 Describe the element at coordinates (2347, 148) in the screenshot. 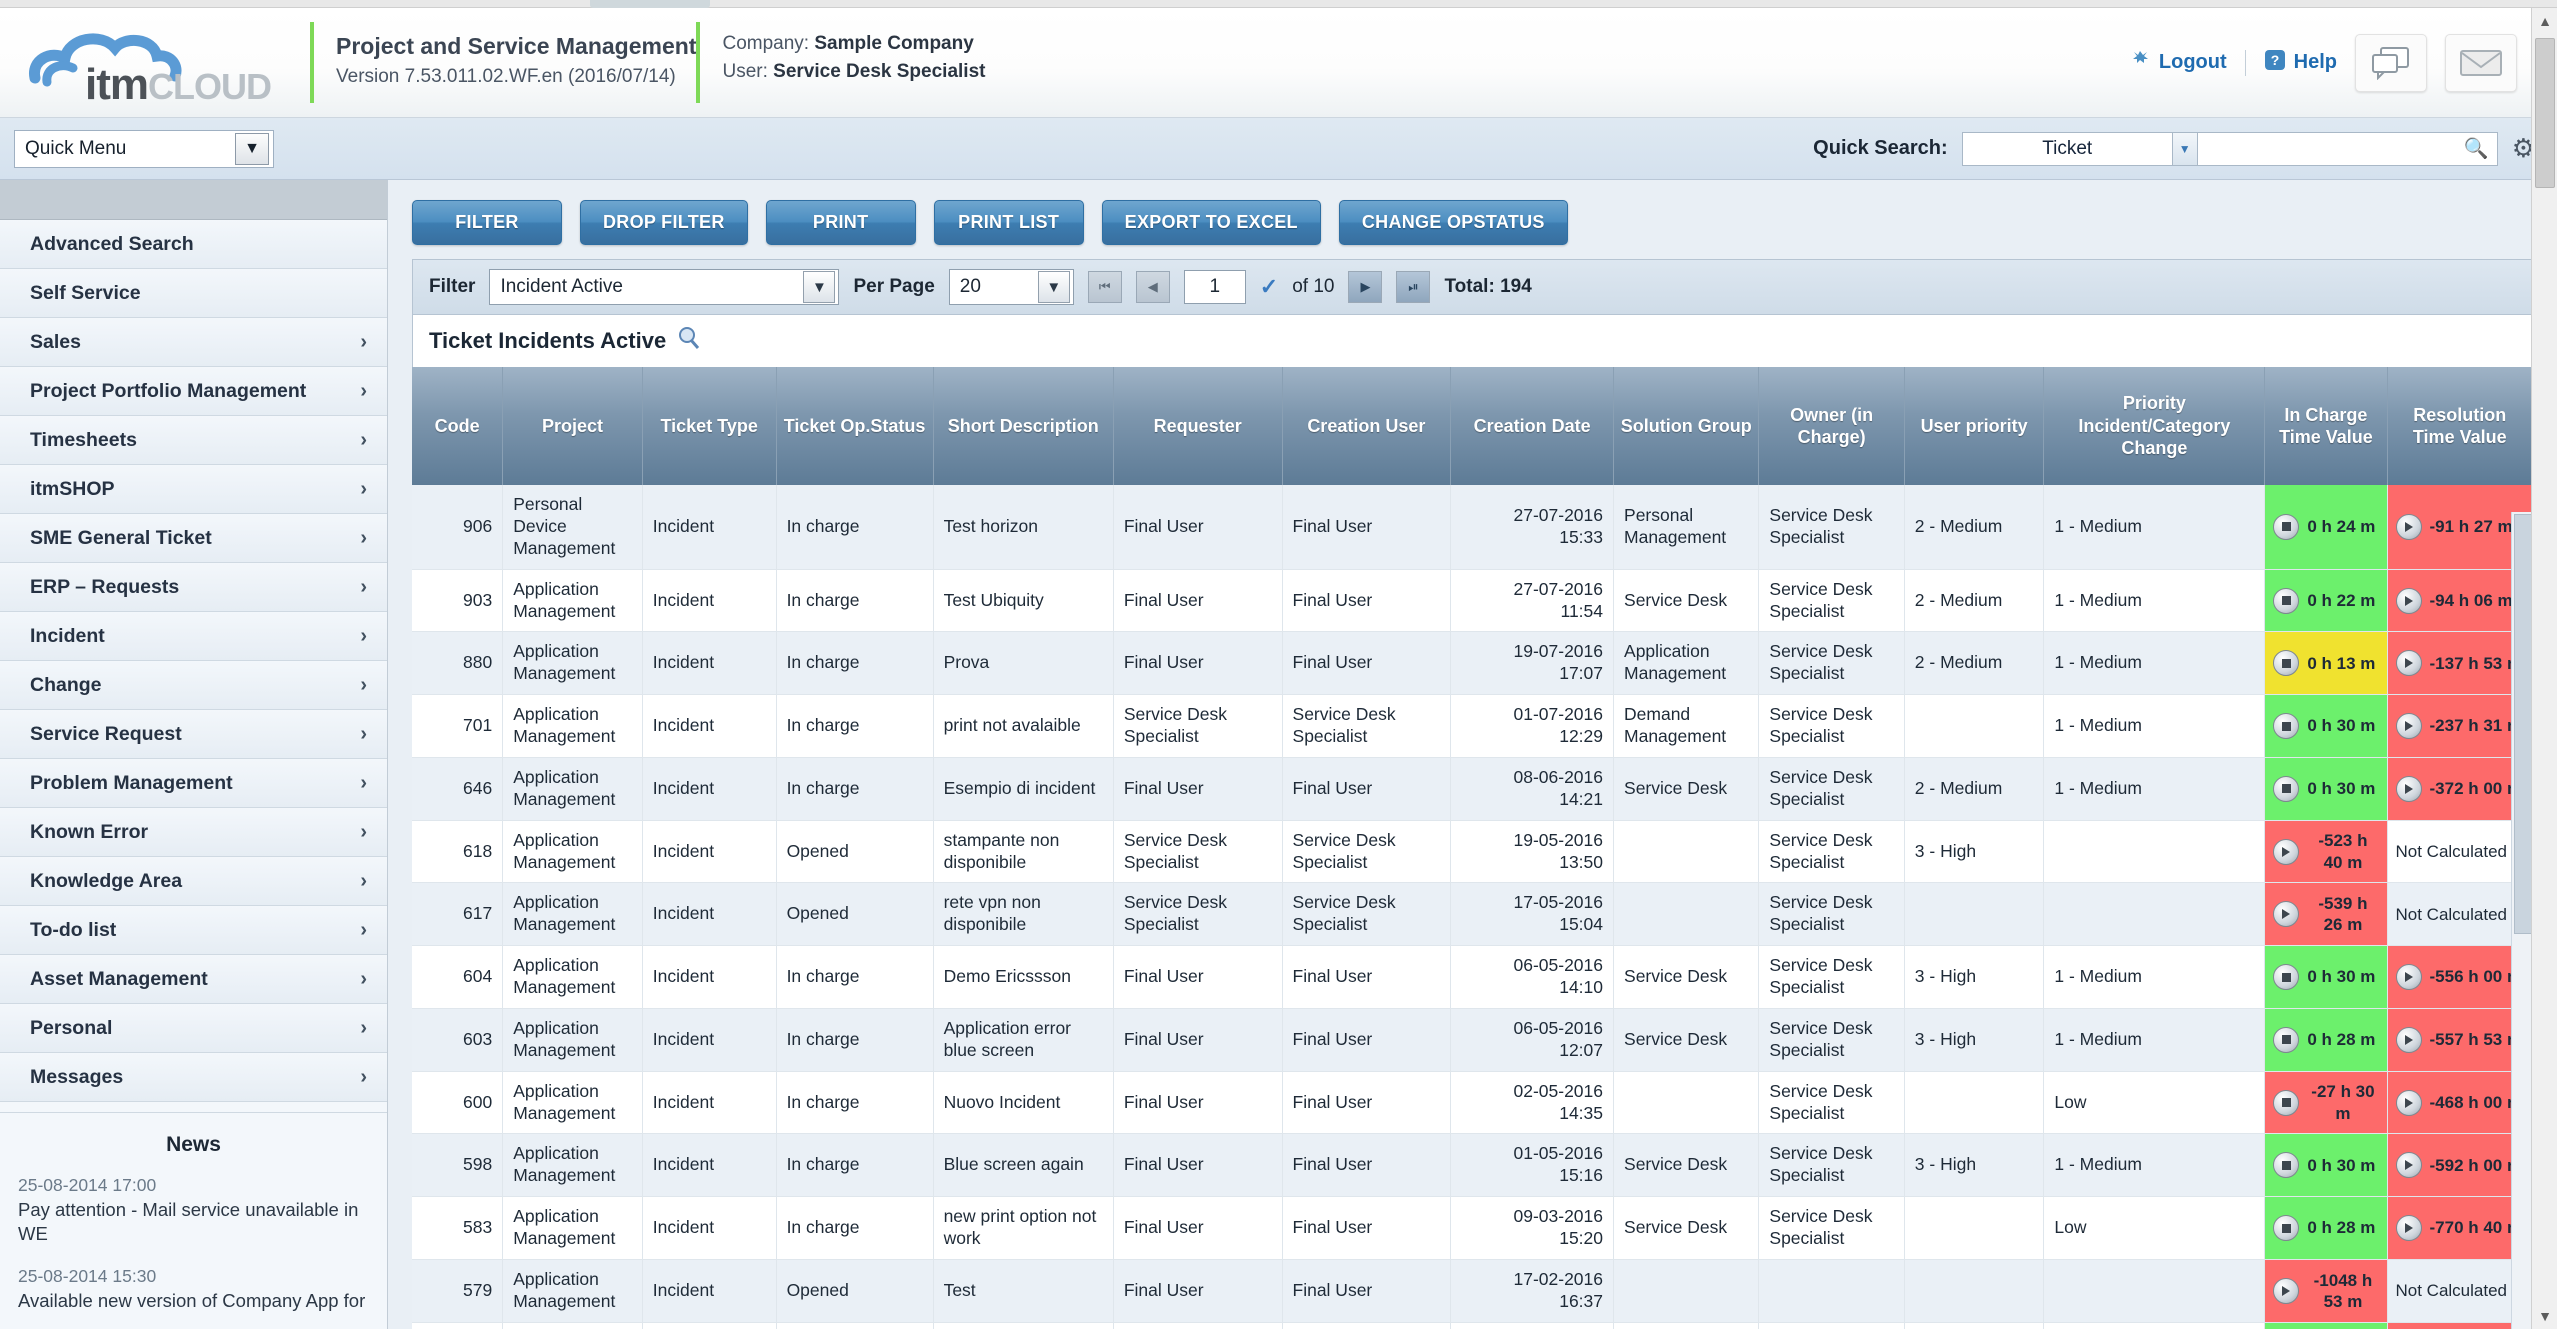

I see `quick-search-input: 🔍` at that location.